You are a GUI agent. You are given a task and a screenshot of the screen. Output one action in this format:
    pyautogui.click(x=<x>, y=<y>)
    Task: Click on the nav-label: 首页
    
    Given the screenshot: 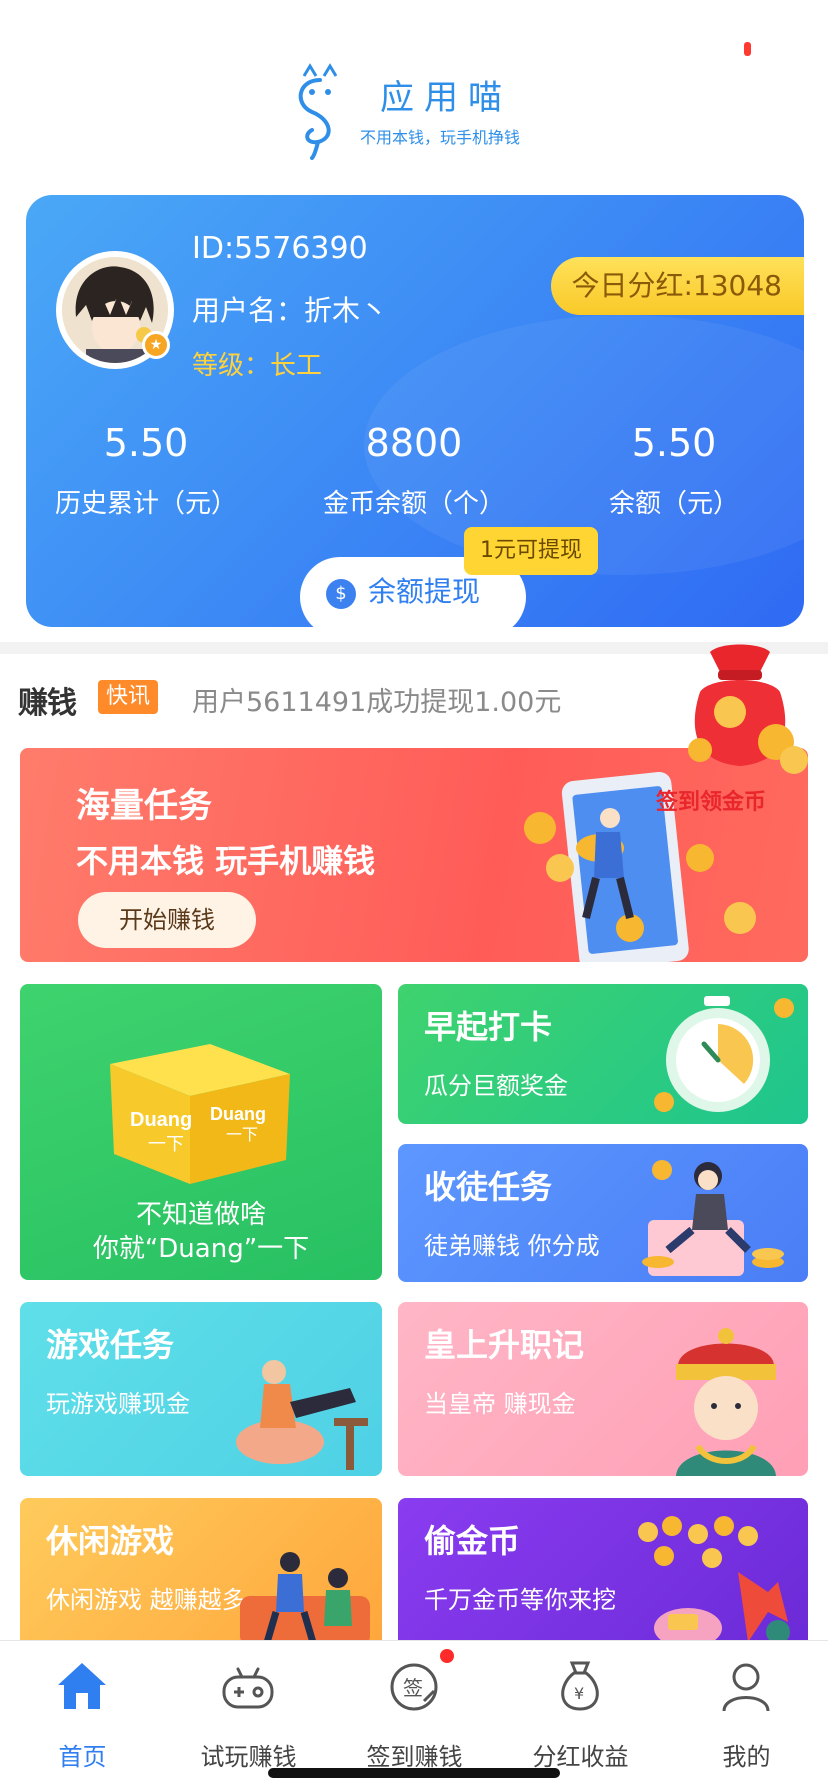 What is the action you would take?
    pyautogui.click(x=82, y=1757)
    